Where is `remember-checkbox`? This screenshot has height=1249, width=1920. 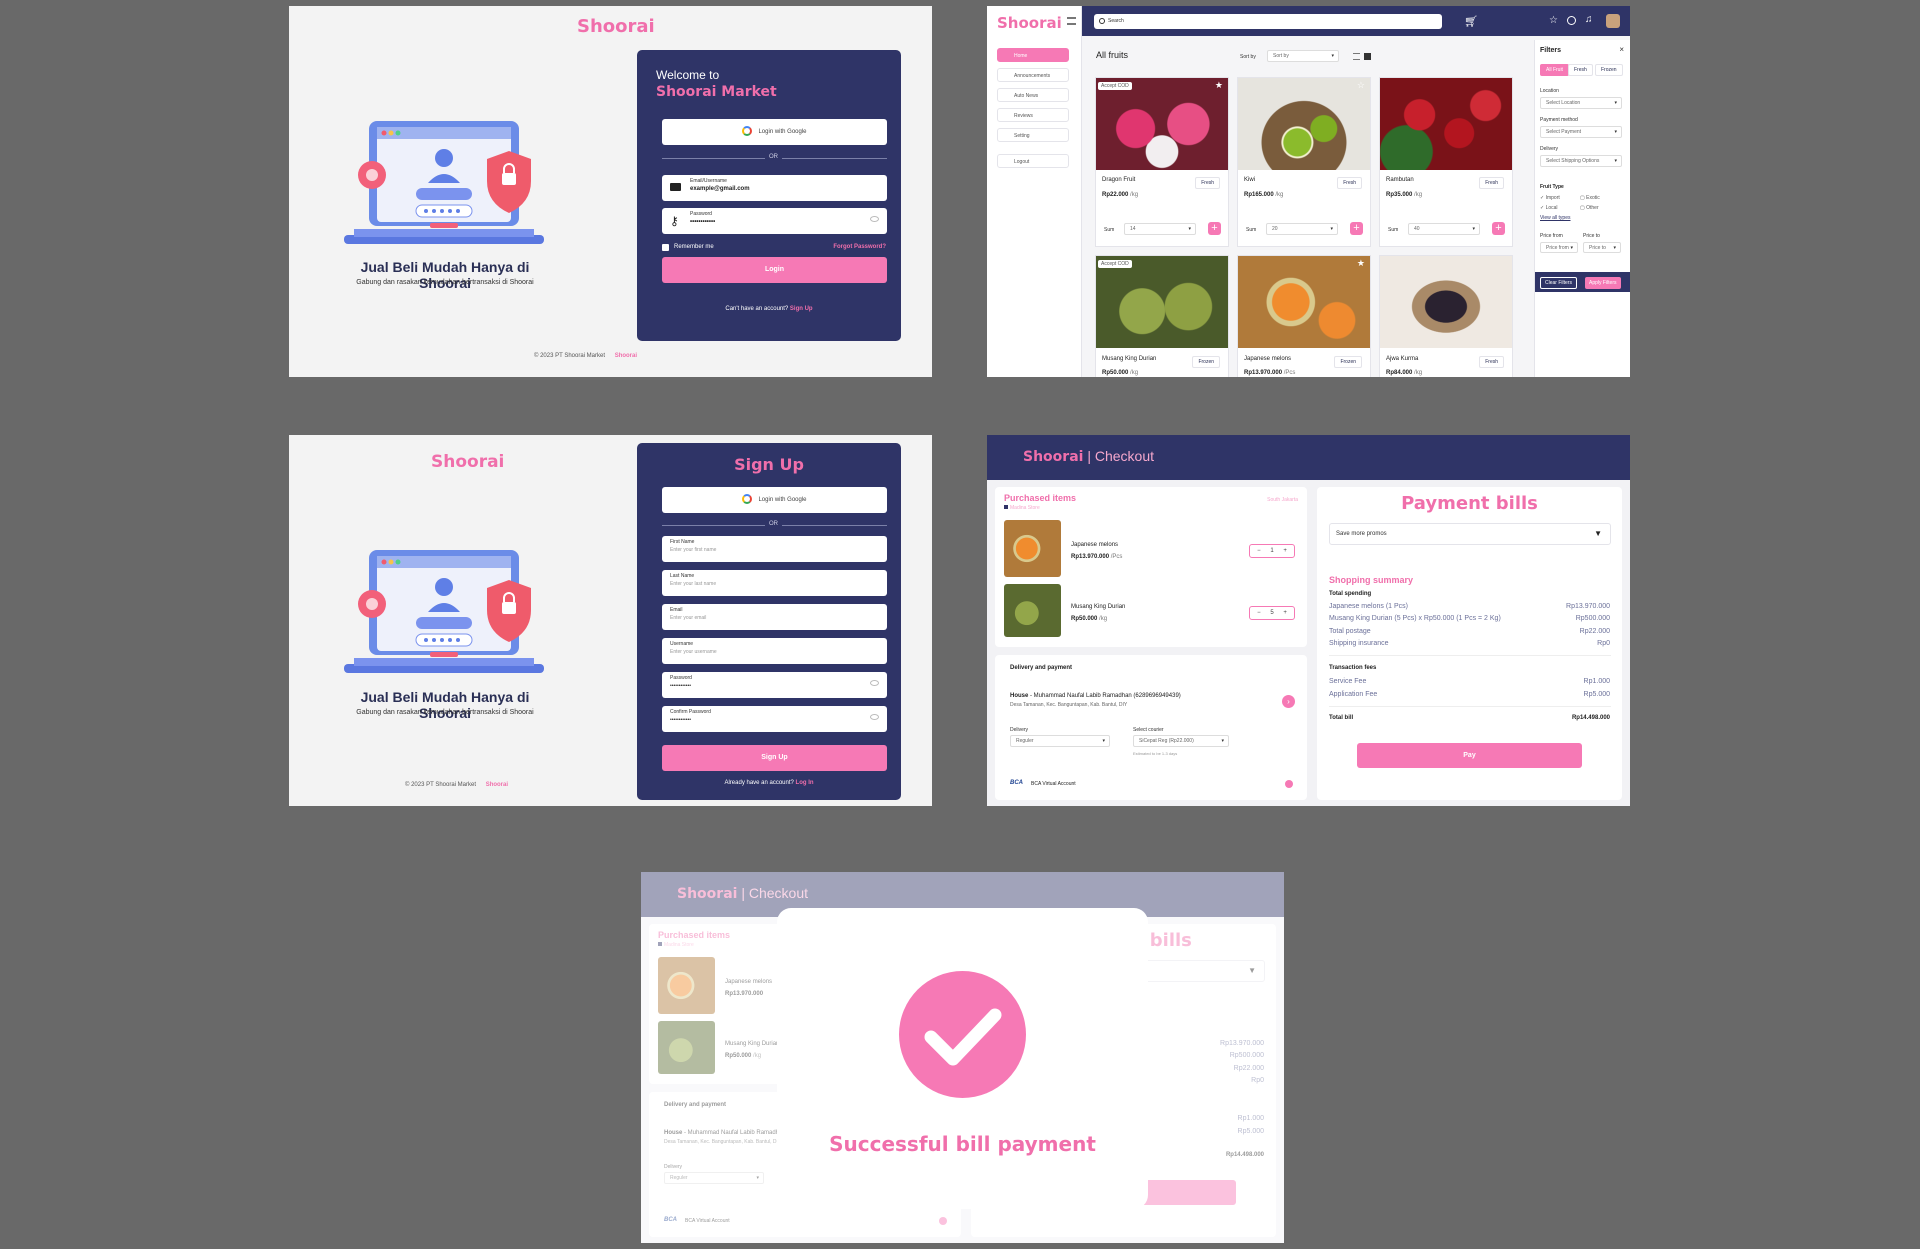
remember-checkbox is located at coordinates (665, 247).